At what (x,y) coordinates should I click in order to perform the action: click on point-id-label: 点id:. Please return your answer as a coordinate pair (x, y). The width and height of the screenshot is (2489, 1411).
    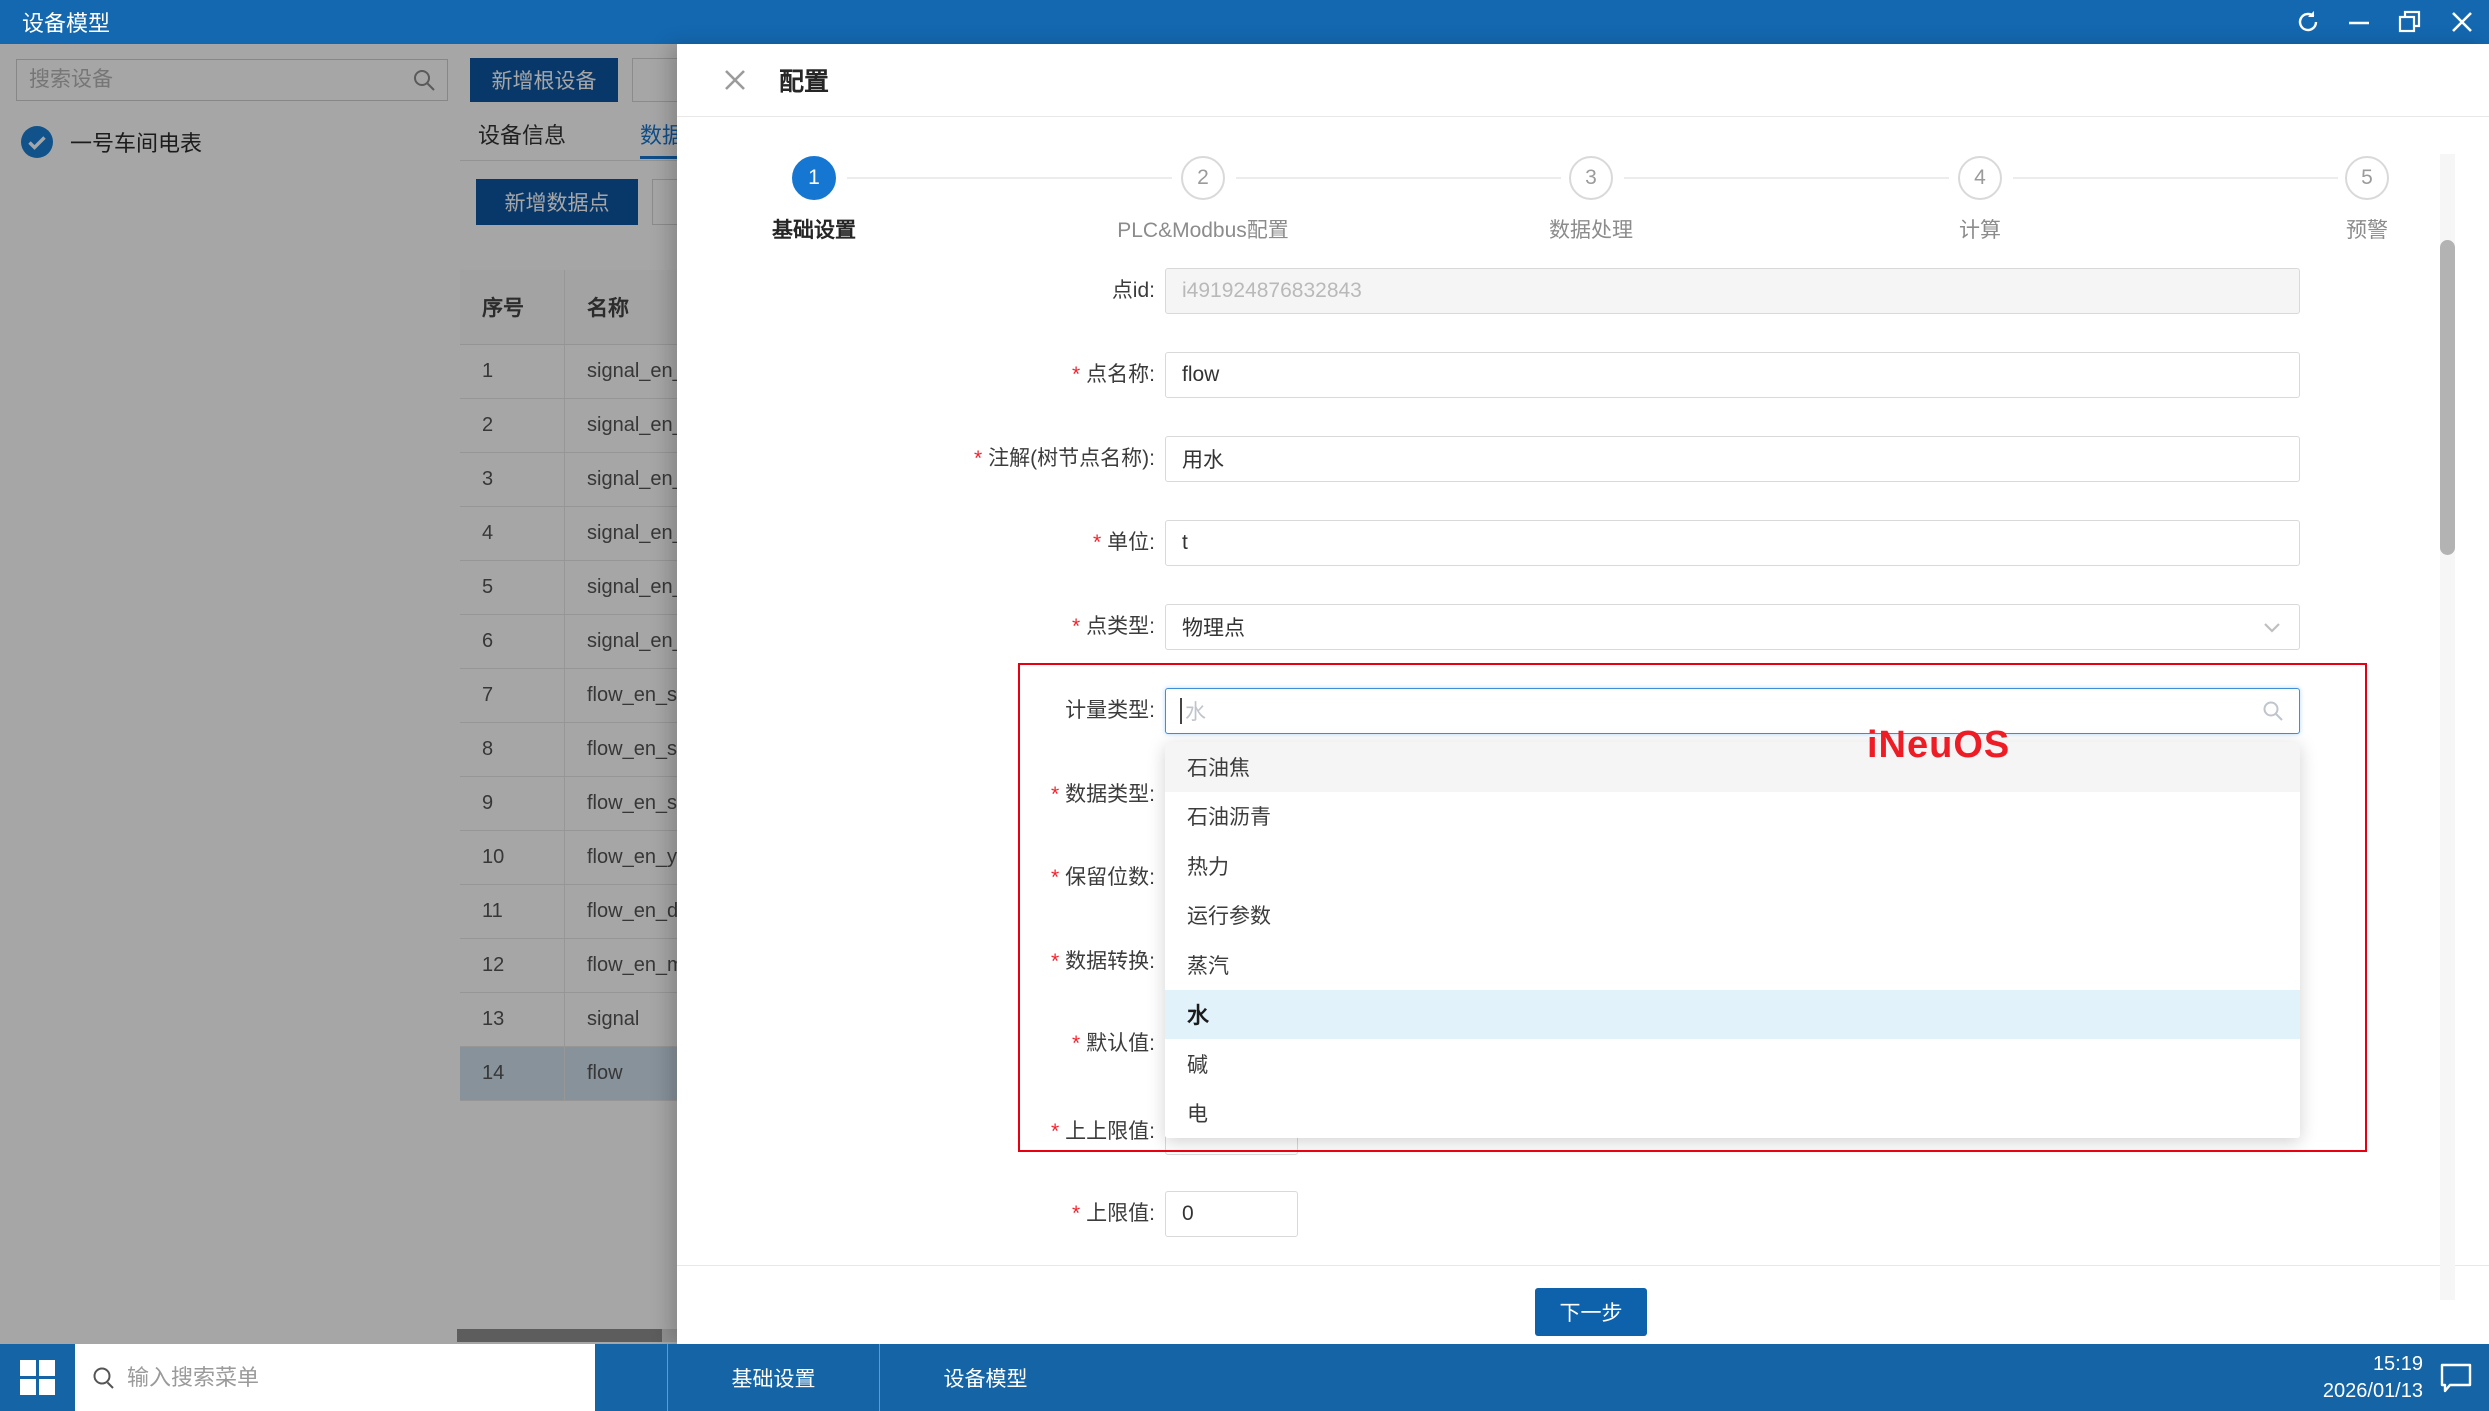
    Looking at the image, I should click on (1133, 290).